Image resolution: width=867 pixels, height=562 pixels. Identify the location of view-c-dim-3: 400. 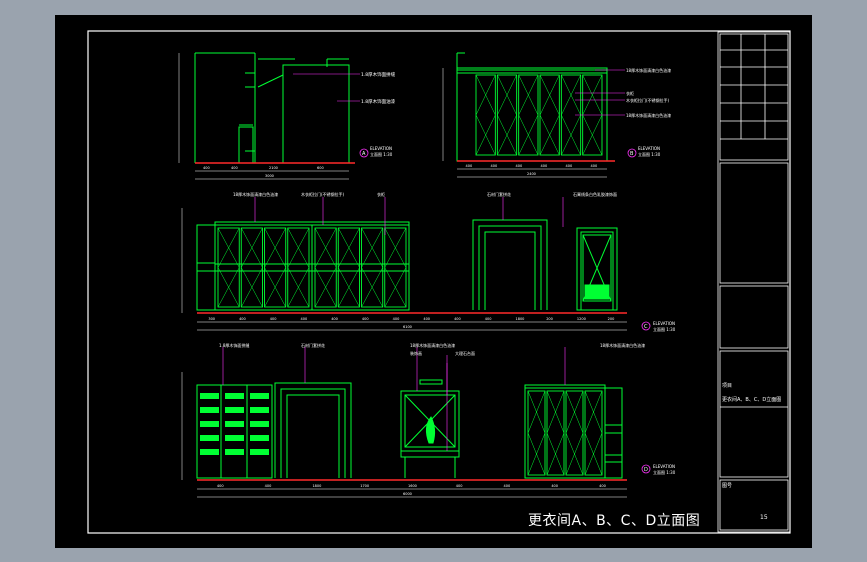
(273, 319).